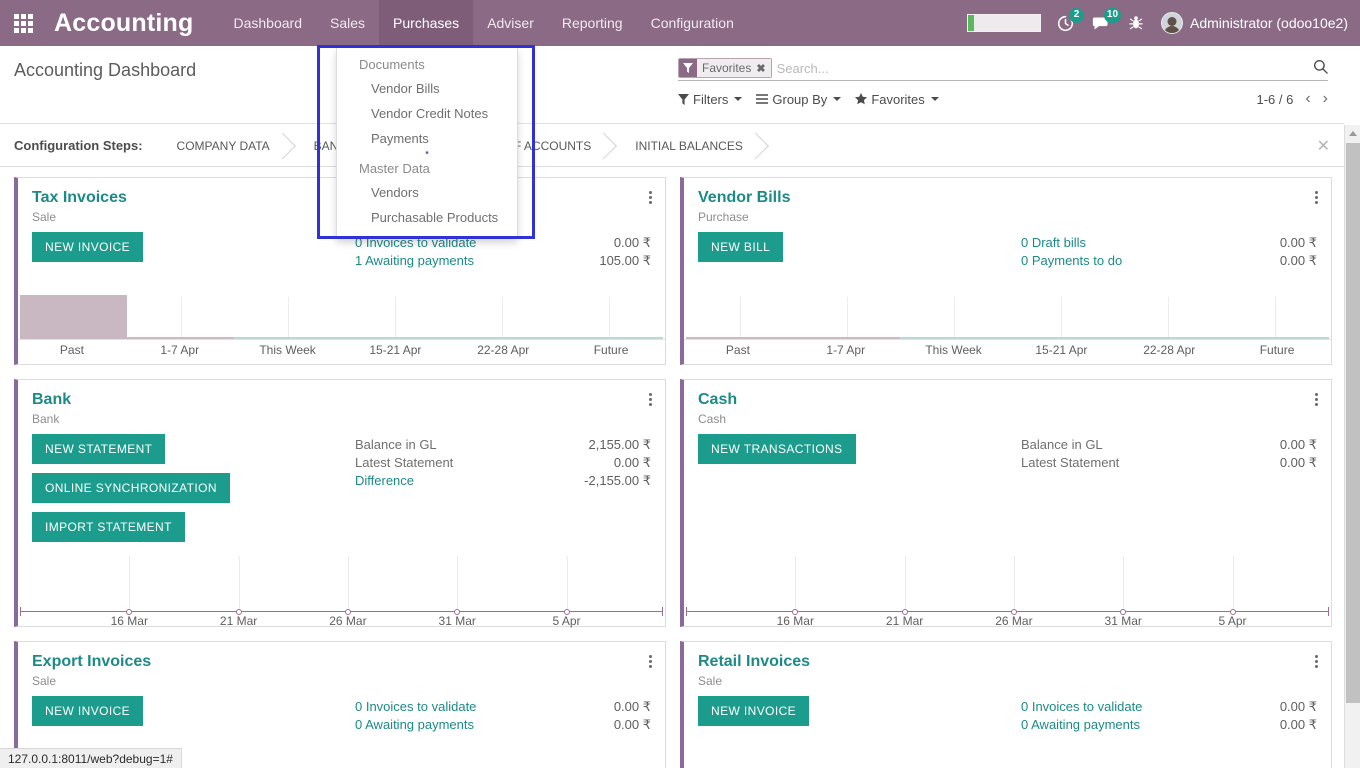 The height and width of the screenshot is (768, 1360). I want to click on axis-tick: Past, so click(71, 350).